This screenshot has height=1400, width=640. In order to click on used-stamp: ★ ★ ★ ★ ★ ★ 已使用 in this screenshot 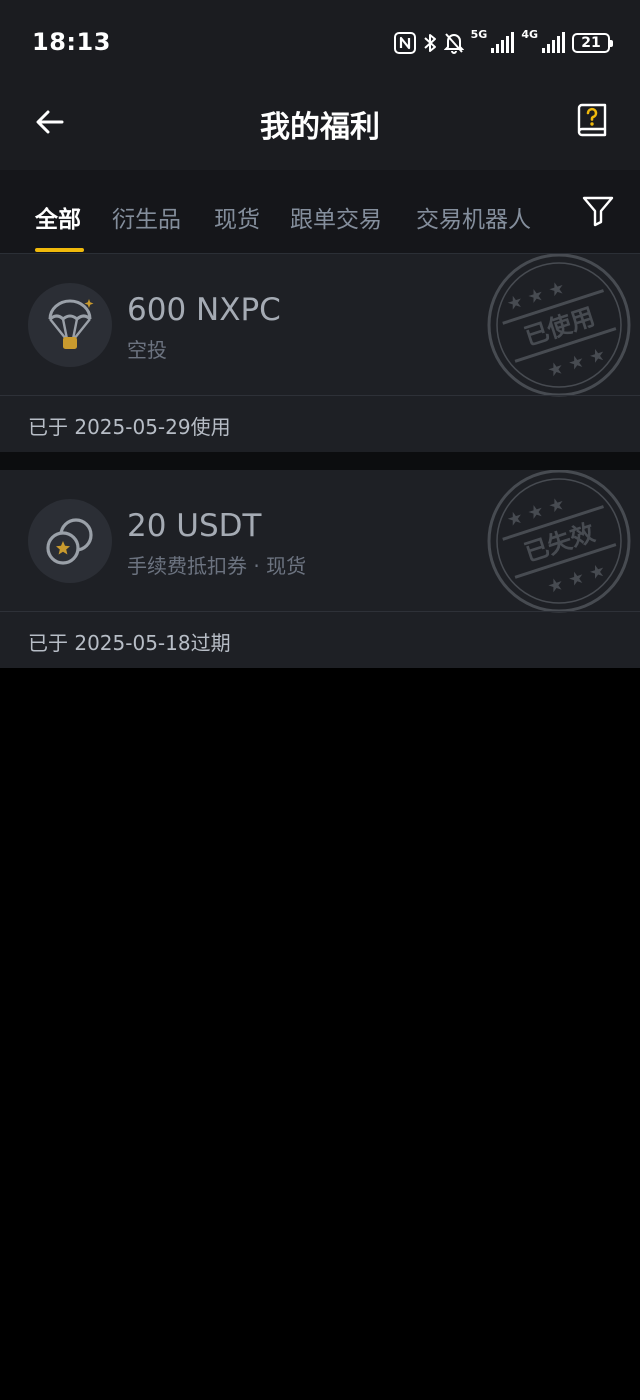, I will do `click(559, 325)`.